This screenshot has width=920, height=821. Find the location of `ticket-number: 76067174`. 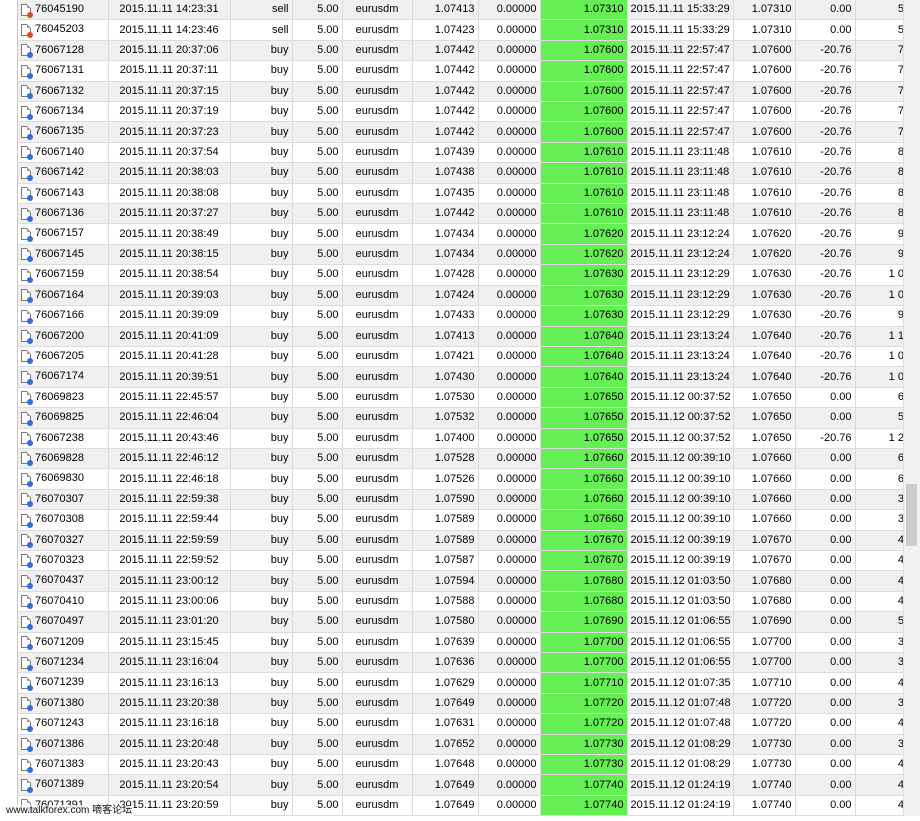

ticket-number: 76067174 is located at coordinates (59, 376).